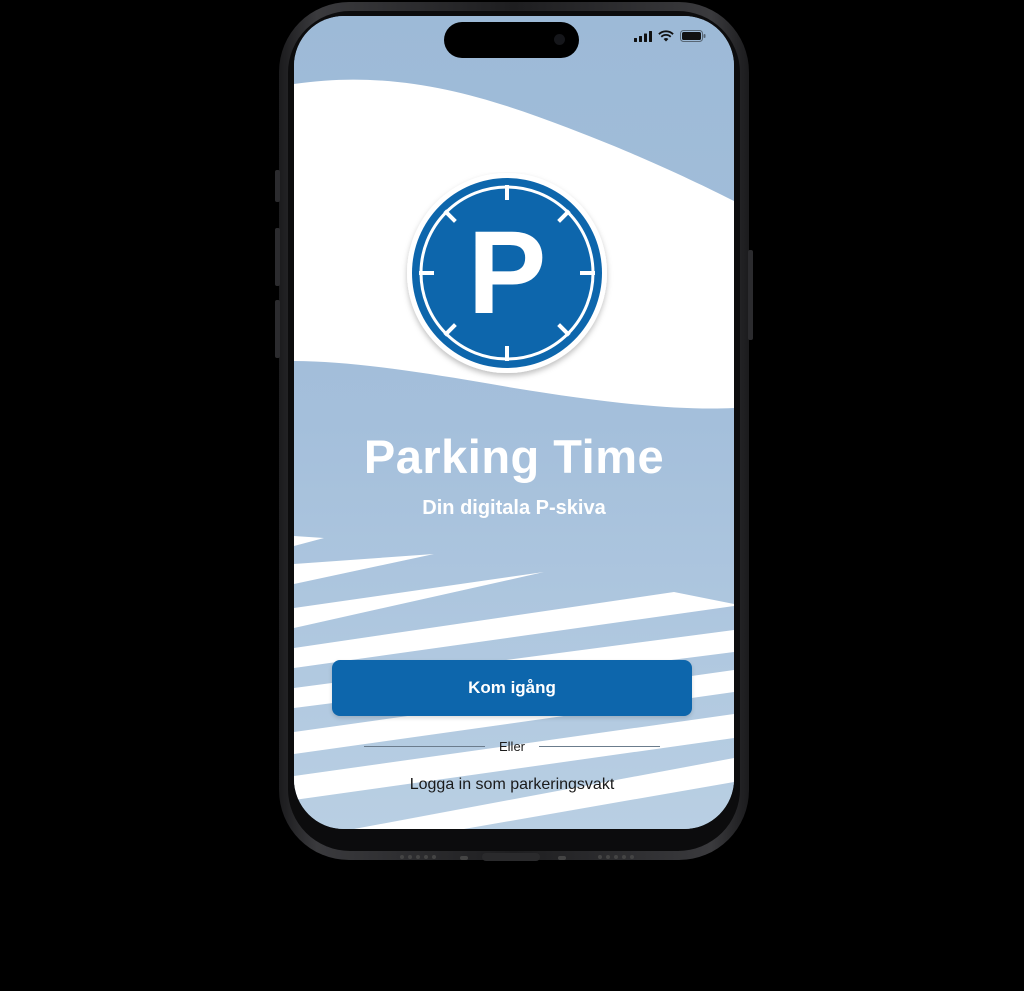 The width and height of the screenshot is (1024, 991). I want to click on get-started-button: Kom igång, so click(512, 688).